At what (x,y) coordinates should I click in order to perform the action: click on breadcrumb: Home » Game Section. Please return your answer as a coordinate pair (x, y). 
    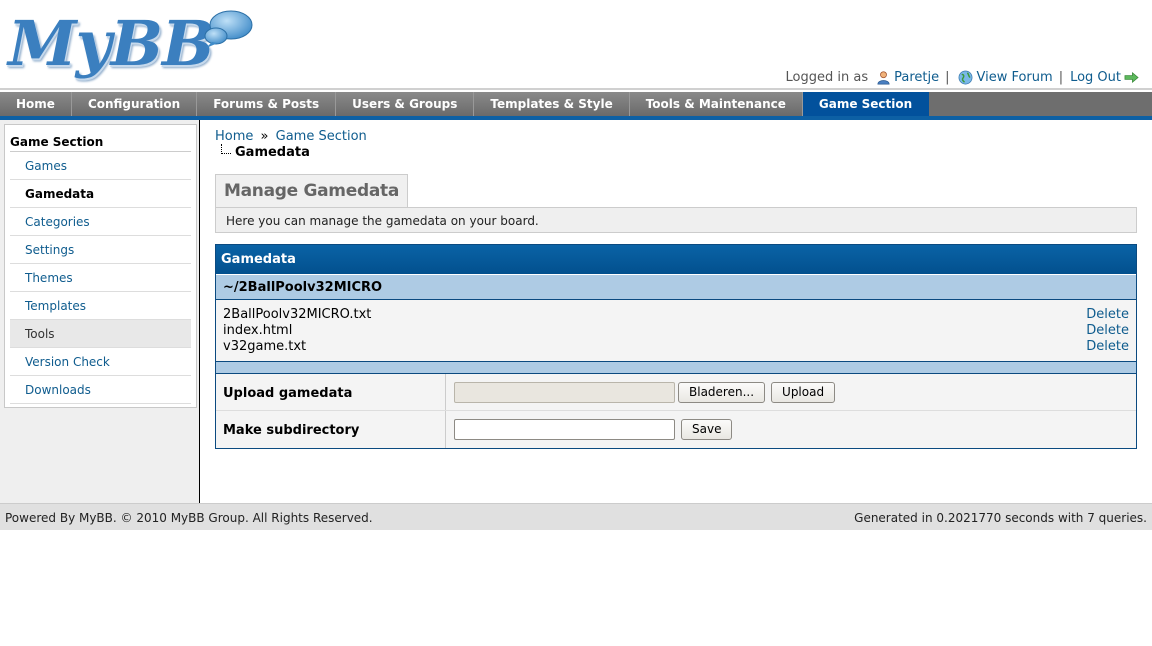
    Looking at the image, I should click on (676, 136).